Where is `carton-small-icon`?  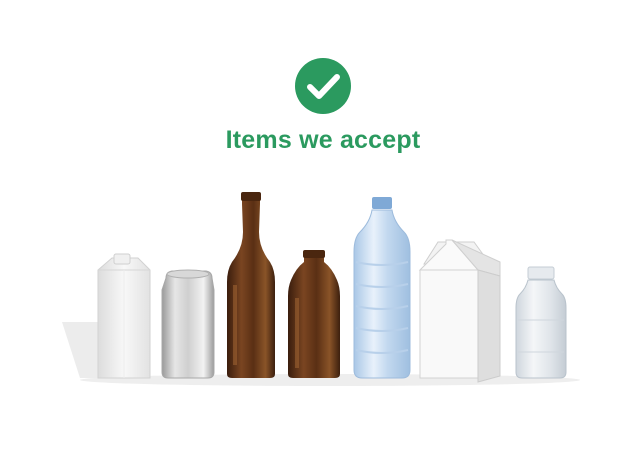
carton-small-icon is located at coordinates (124, 316).